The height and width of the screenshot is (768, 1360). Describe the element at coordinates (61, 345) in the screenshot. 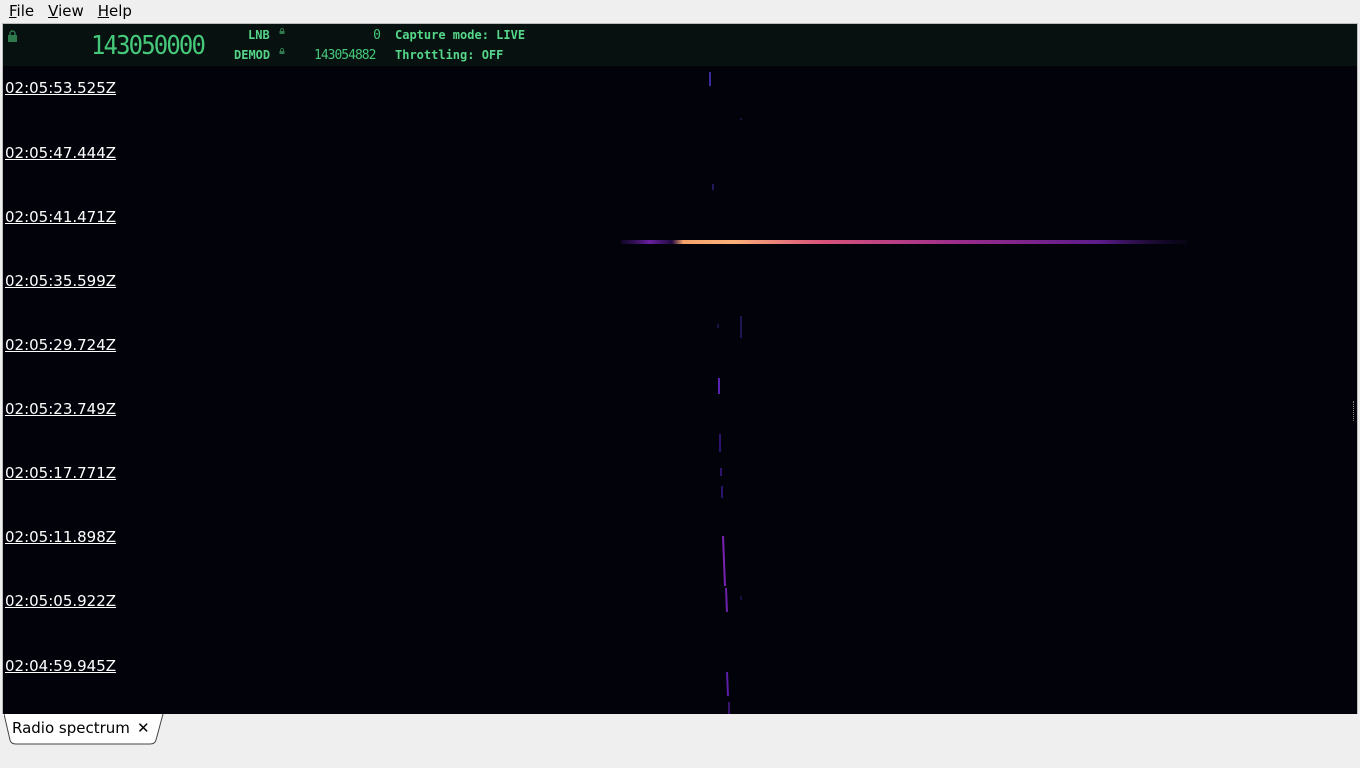

I see `timestamp-label: 02:05:29.724Z` at that location.